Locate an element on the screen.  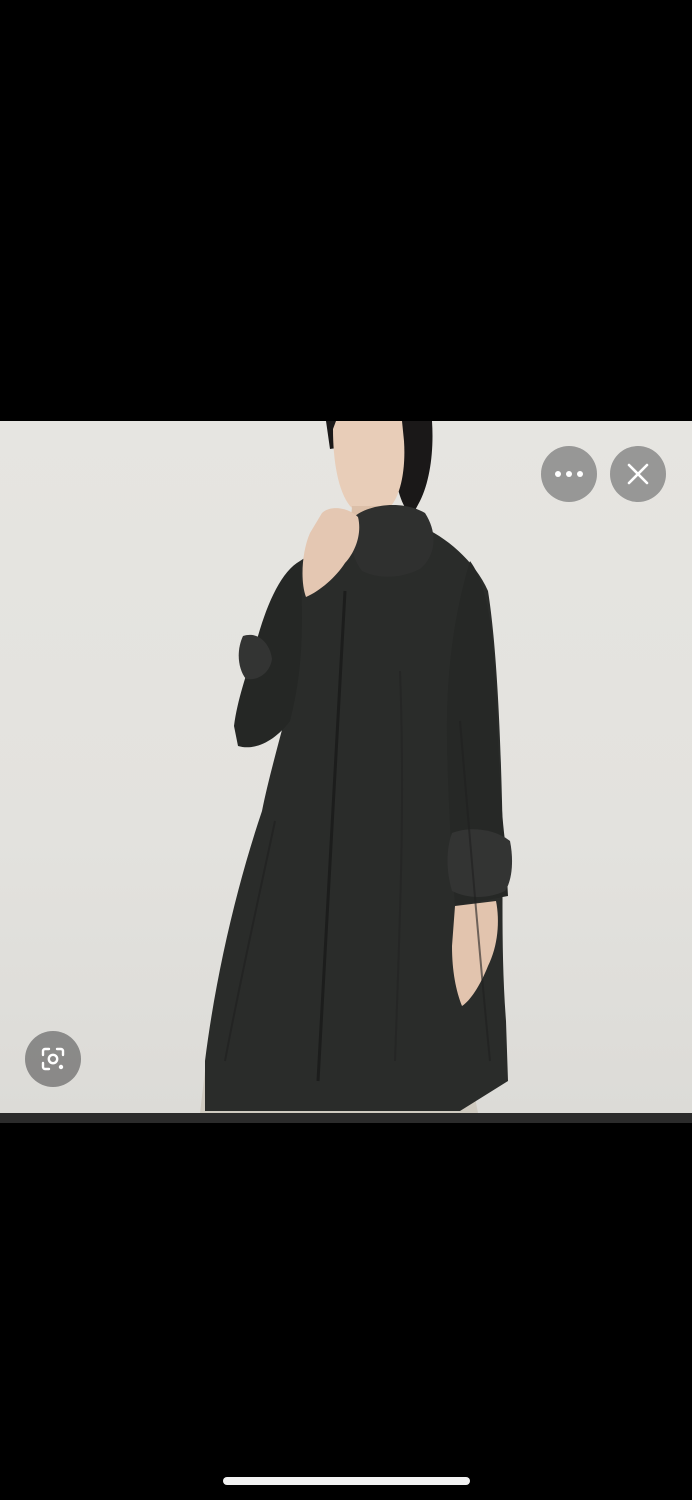
home-indicator is located at coordinates (346, 1481).